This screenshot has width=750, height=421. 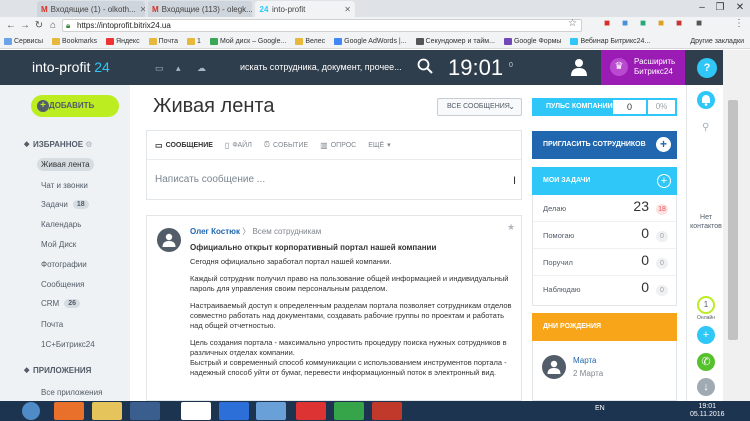 What do you see at coordinates (201, 68) in the screenshot?
I see `cloud-icon: ☁` at bounding box center [201, 68].